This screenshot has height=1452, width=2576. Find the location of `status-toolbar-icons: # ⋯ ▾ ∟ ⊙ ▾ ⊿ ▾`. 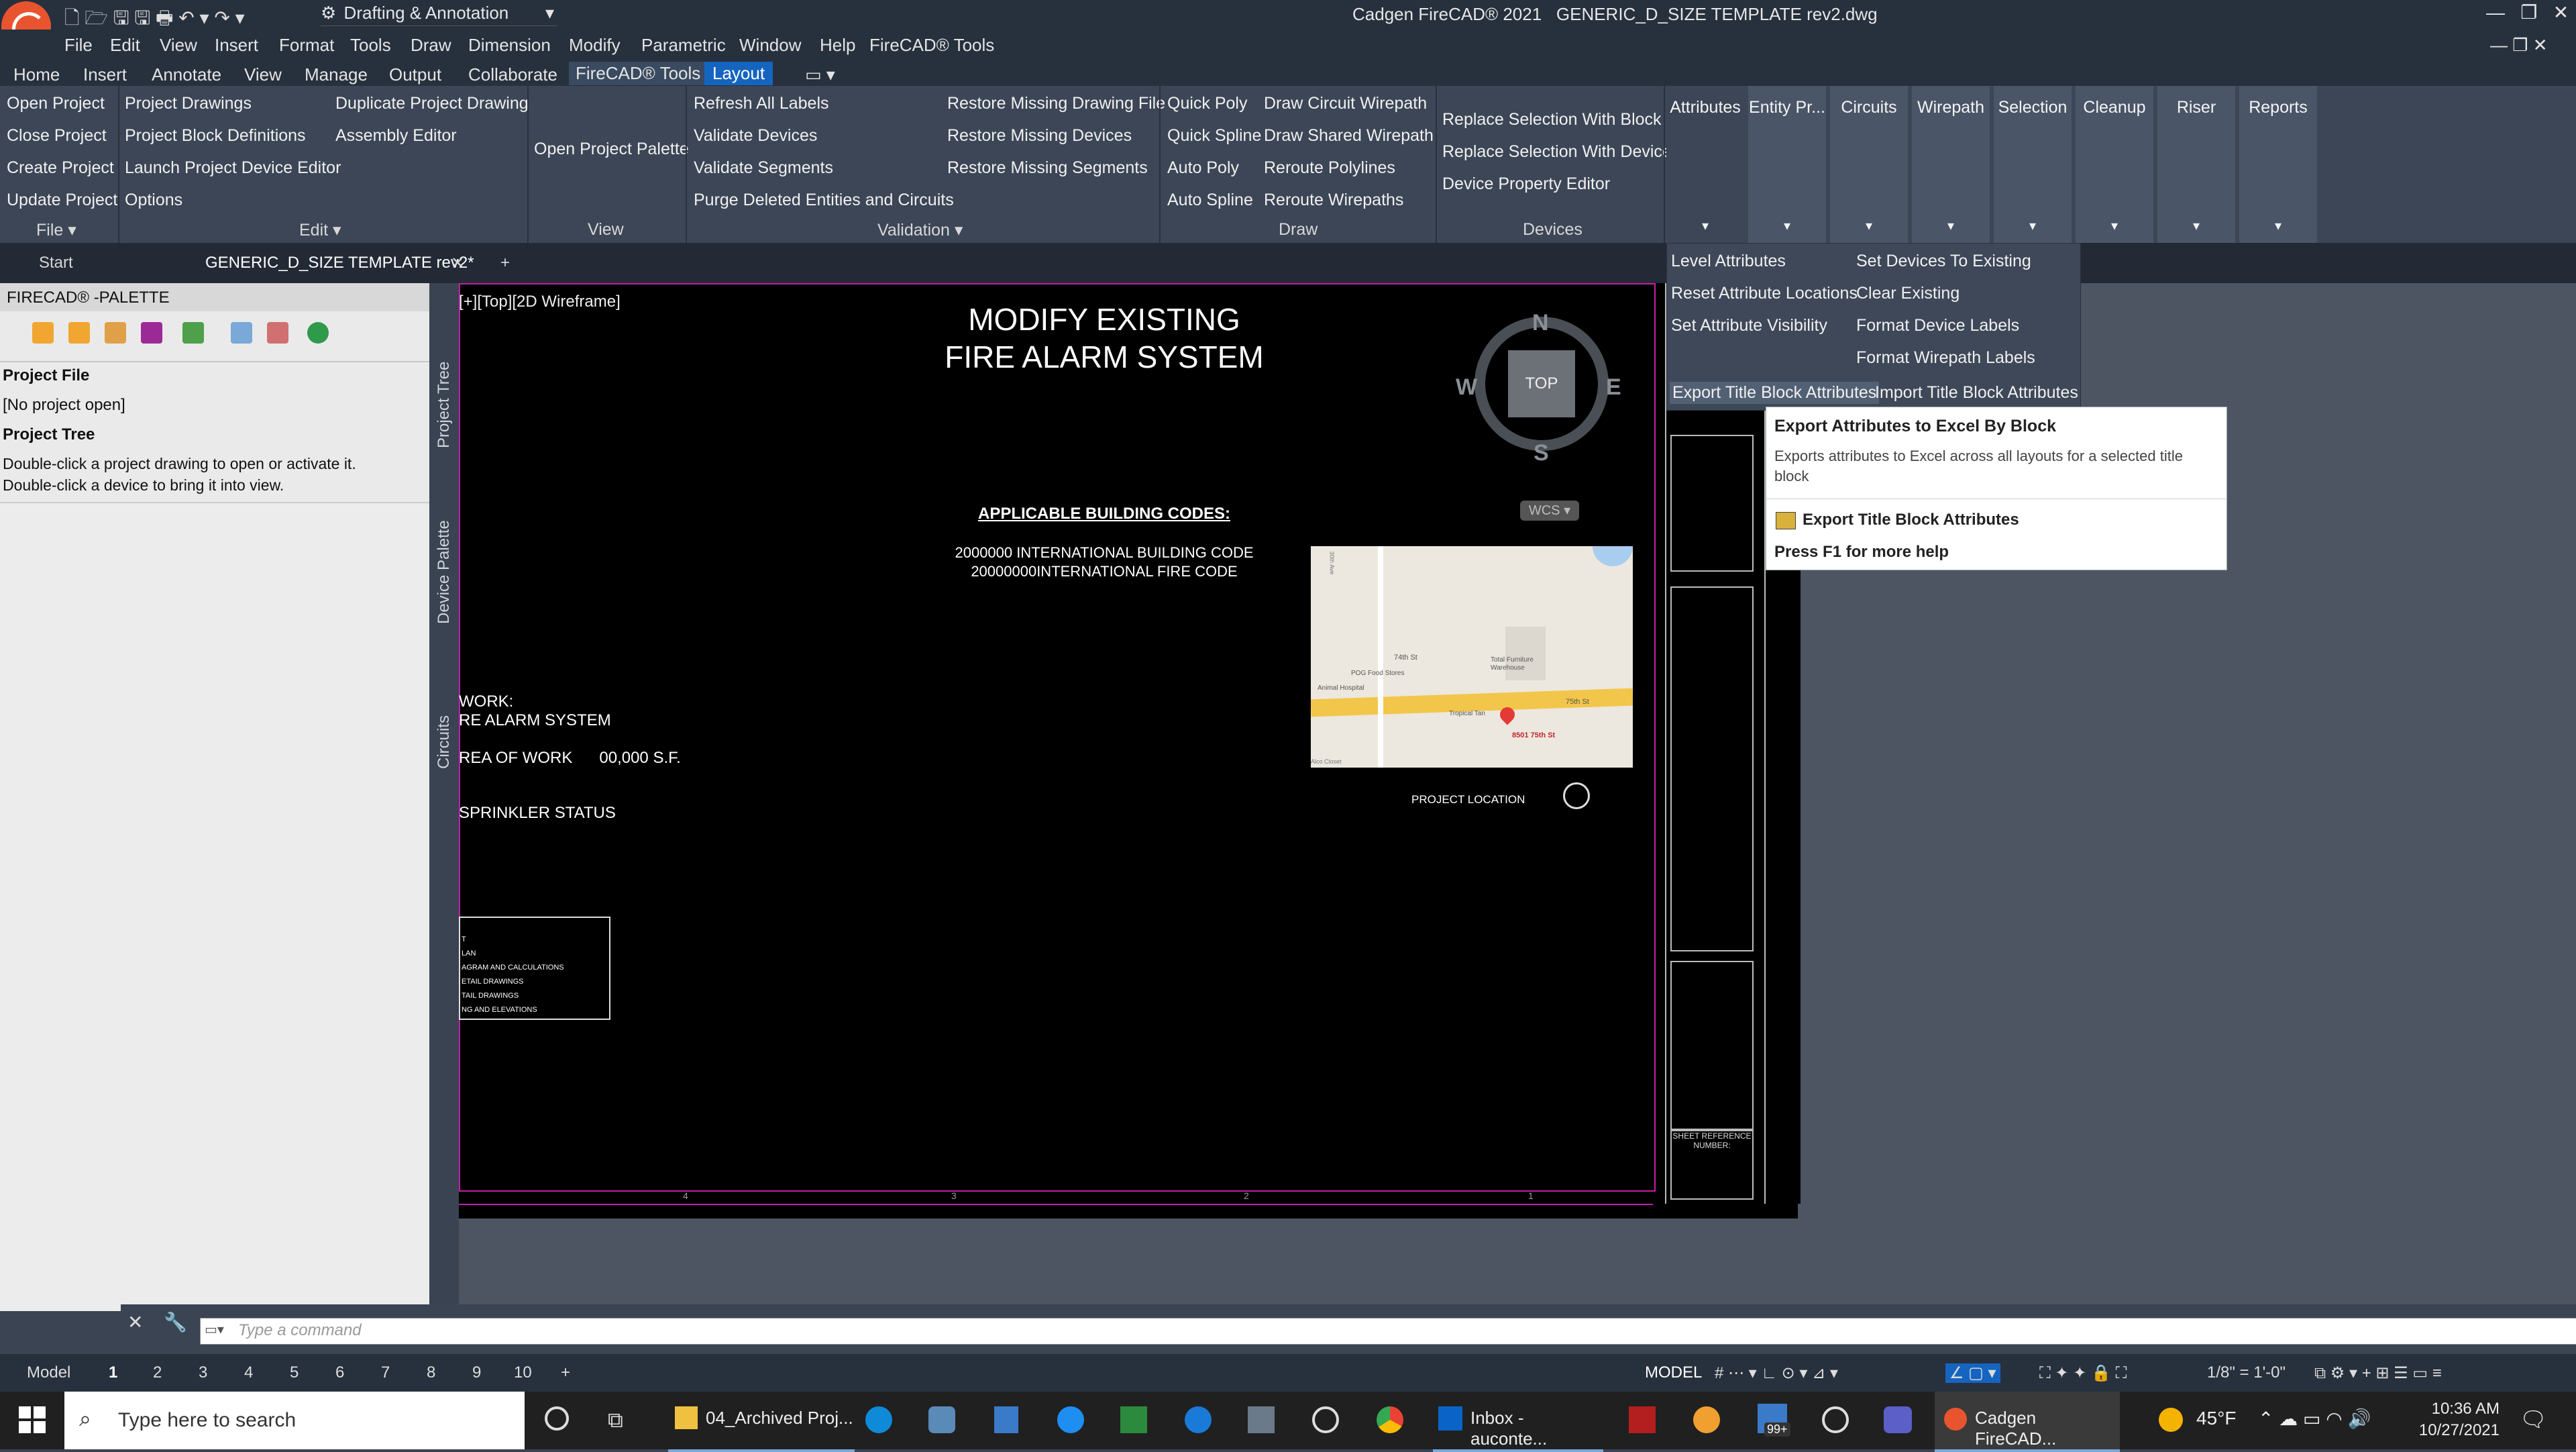

status-toolbar-icons: # ⋯ ▾ ∟ ⊙ ▾ ⊿ ▾ is located at coordinates (1776, 1373).